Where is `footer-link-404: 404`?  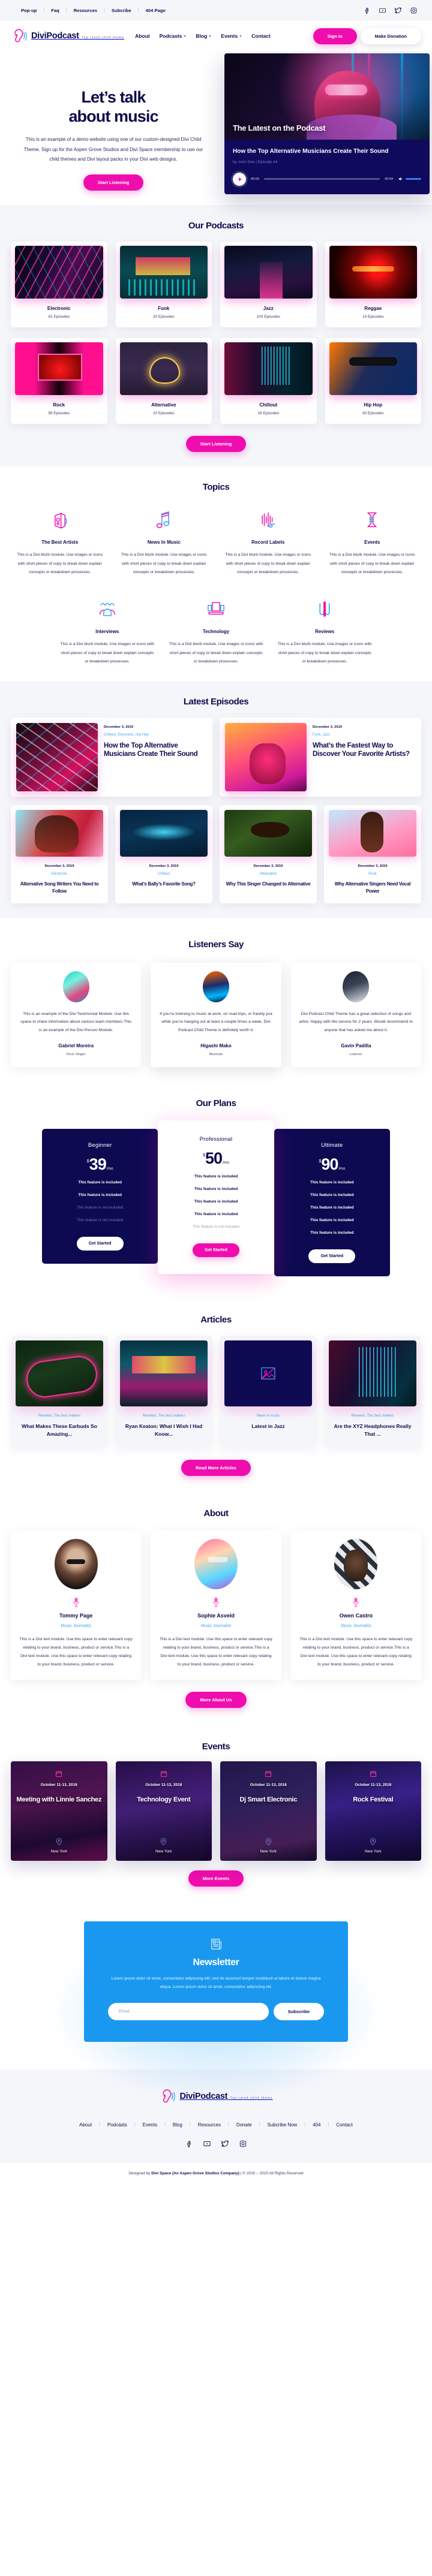
footer-link-404: 404 is located at coordinates (316, 2125).